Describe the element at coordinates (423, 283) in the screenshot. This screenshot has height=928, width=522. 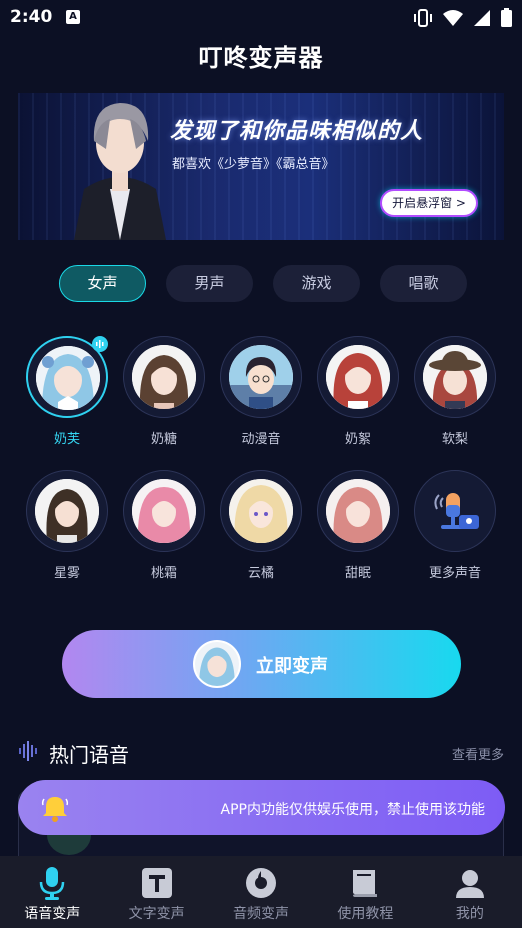
I see `tab-singing: 唱歌` at that location.